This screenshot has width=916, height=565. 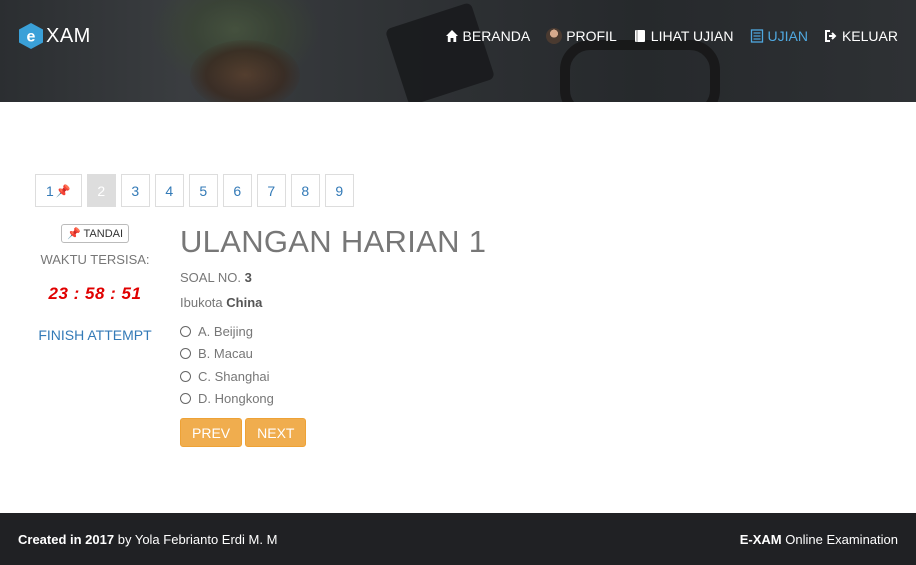 I want to click on answer-option-c: C. Shanghai, so click(x=333, y=376).